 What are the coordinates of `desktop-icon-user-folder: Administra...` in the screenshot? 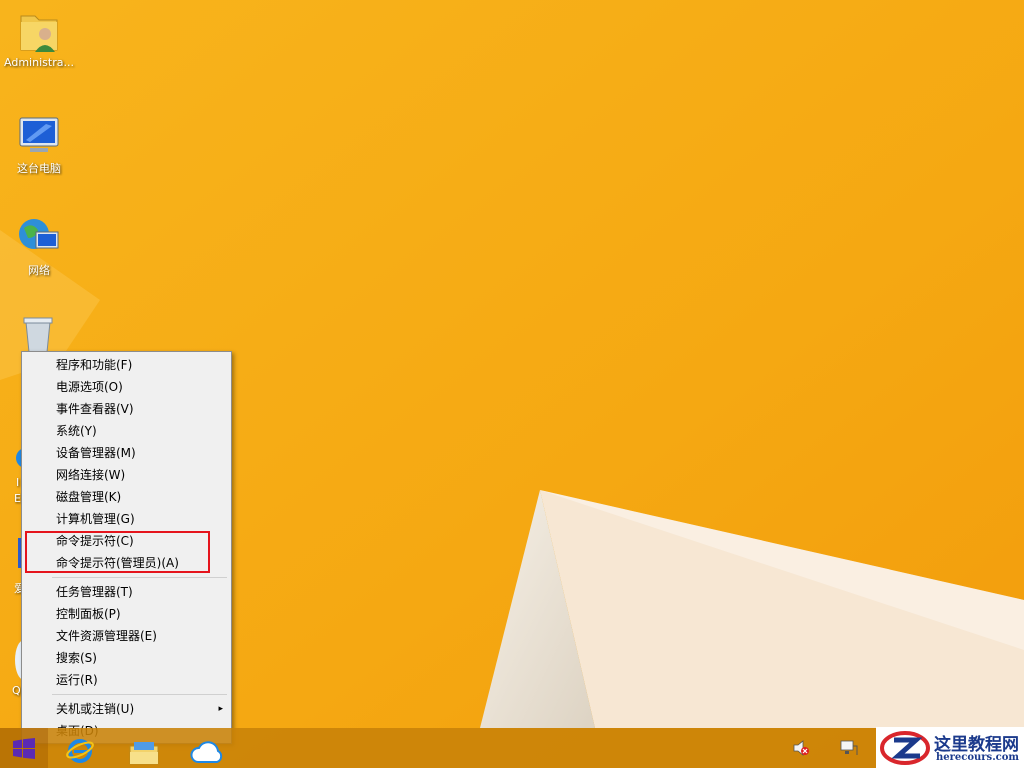 It's located at (39, 38).